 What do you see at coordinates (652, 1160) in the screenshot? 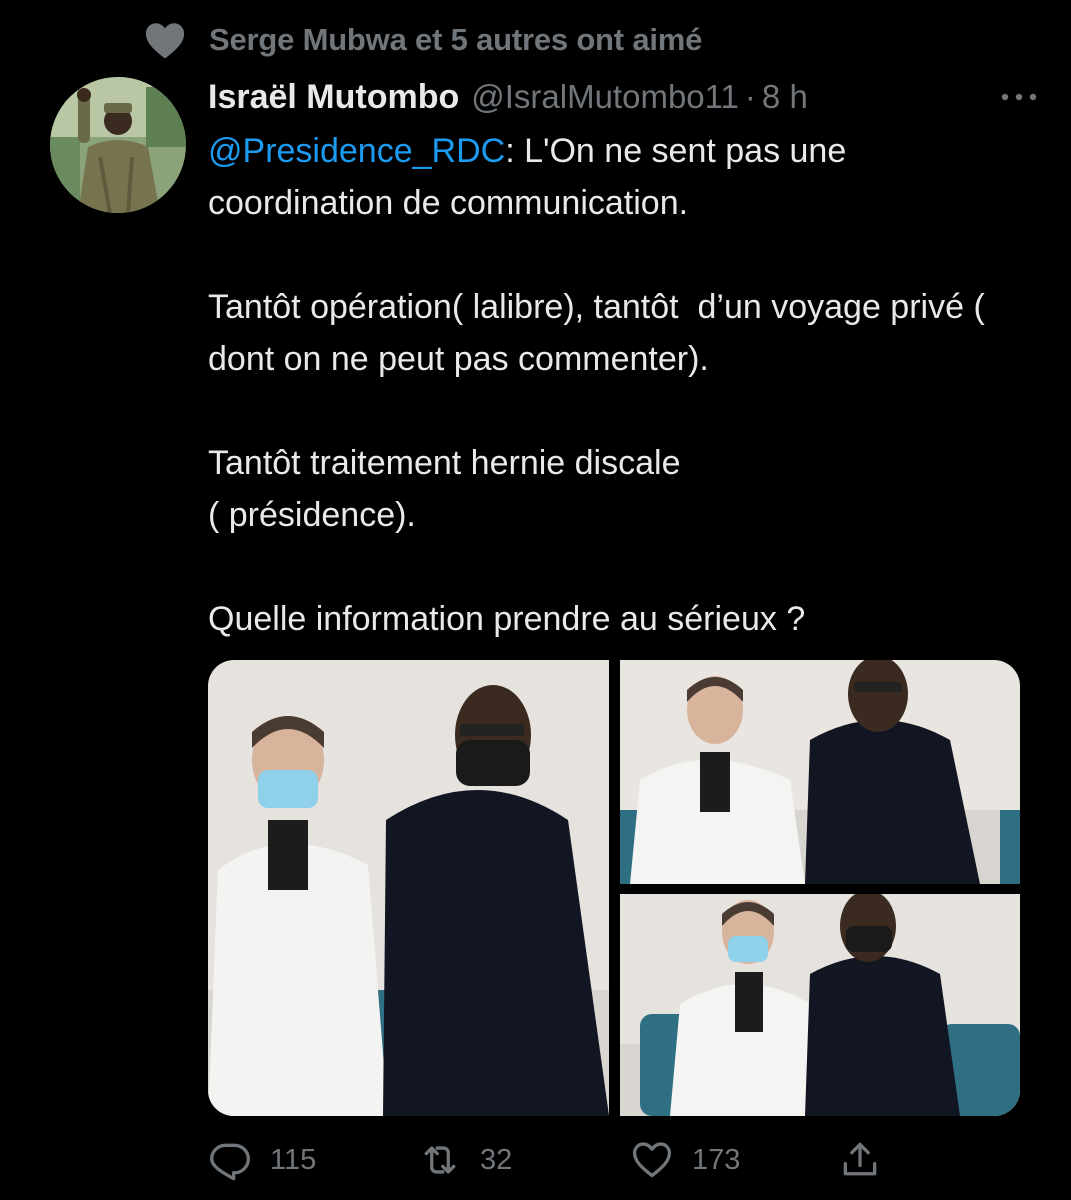
I see `heart-outline-icon` at bounding box center [652, 1160].